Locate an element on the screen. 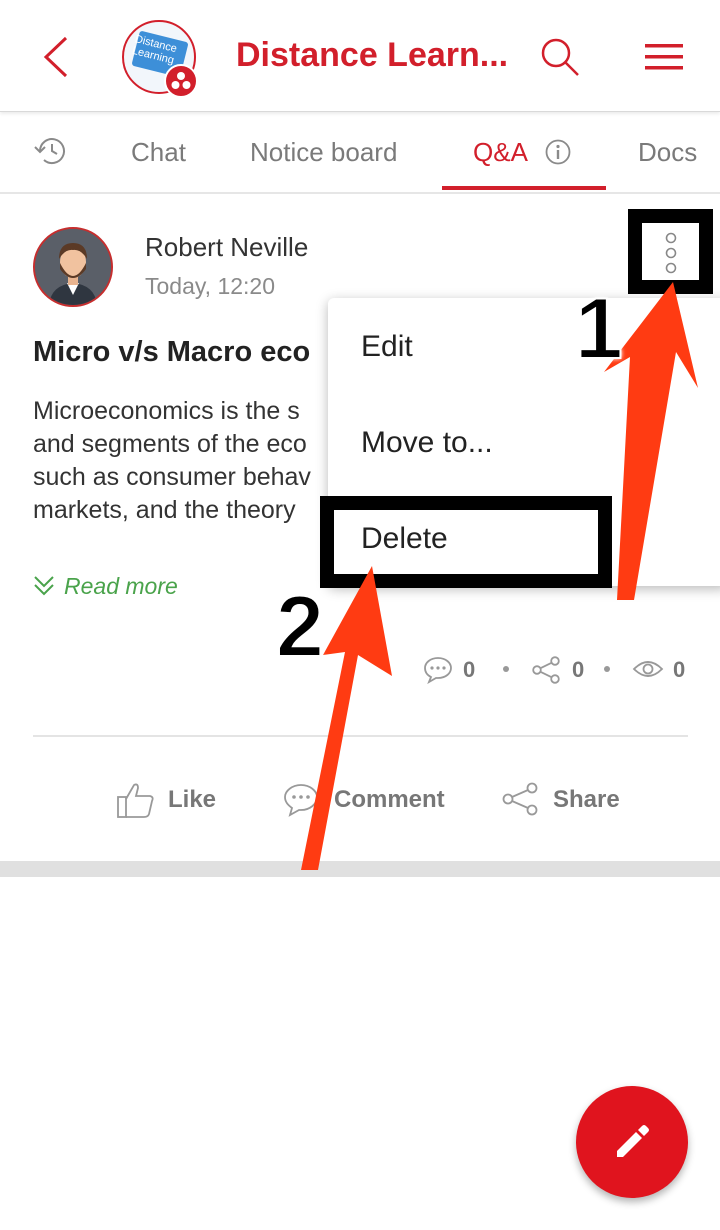  pencil-icon is located at coordinates (633, 1141).